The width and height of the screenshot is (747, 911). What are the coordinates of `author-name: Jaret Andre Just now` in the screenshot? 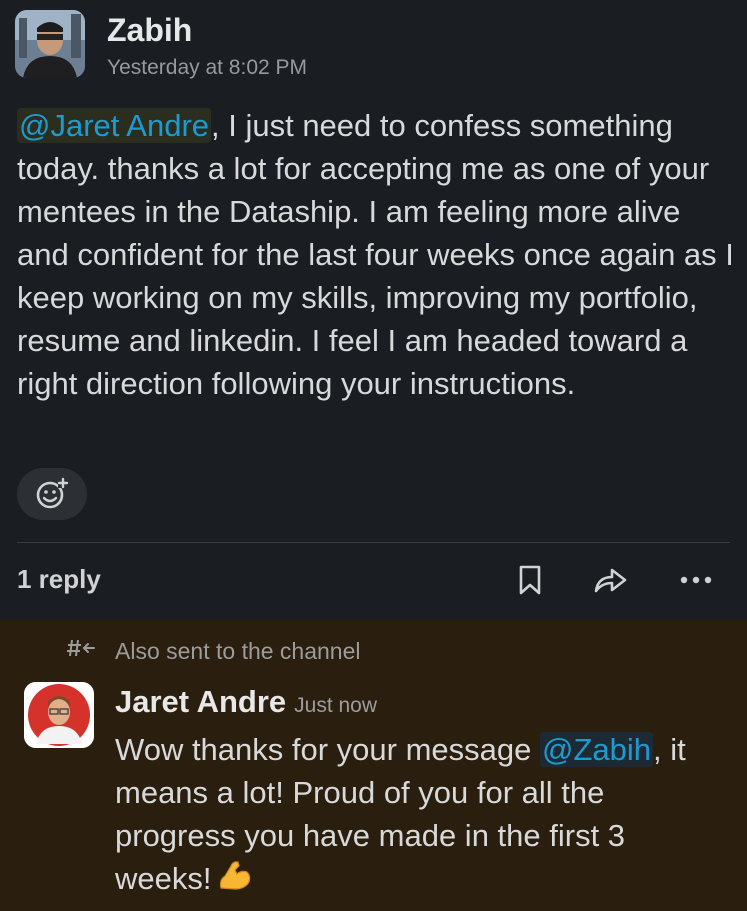 It's located at (246, 702).